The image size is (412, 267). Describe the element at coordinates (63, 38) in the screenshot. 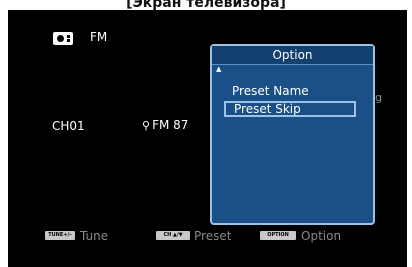

I see `radio-icon` at that location.